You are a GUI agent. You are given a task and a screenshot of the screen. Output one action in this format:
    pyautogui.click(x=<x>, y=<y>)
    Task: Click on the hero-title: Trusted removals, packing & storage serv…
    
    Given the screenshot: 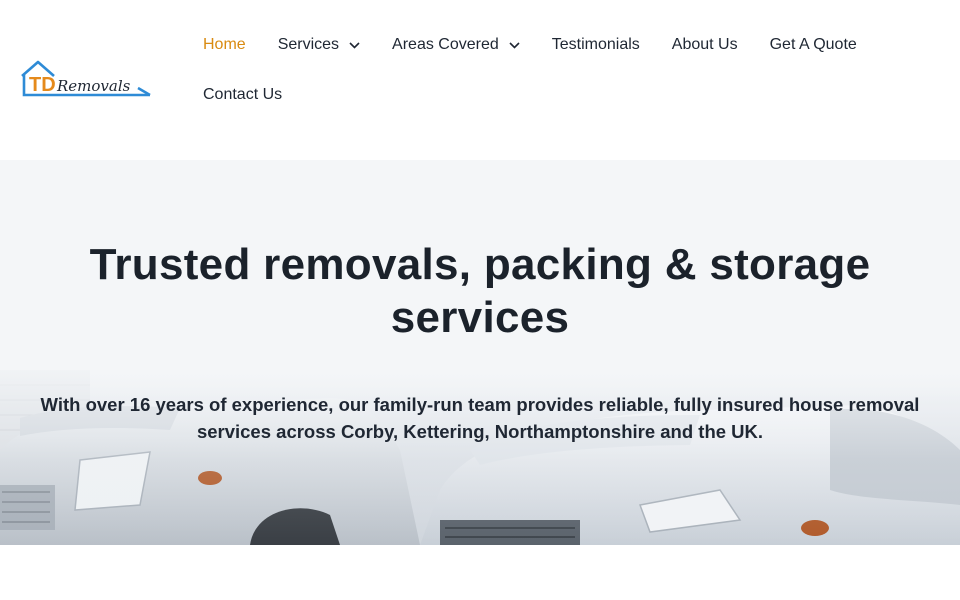 What is the action you would take?
    pyautogui.click(x=480, y=291)
    